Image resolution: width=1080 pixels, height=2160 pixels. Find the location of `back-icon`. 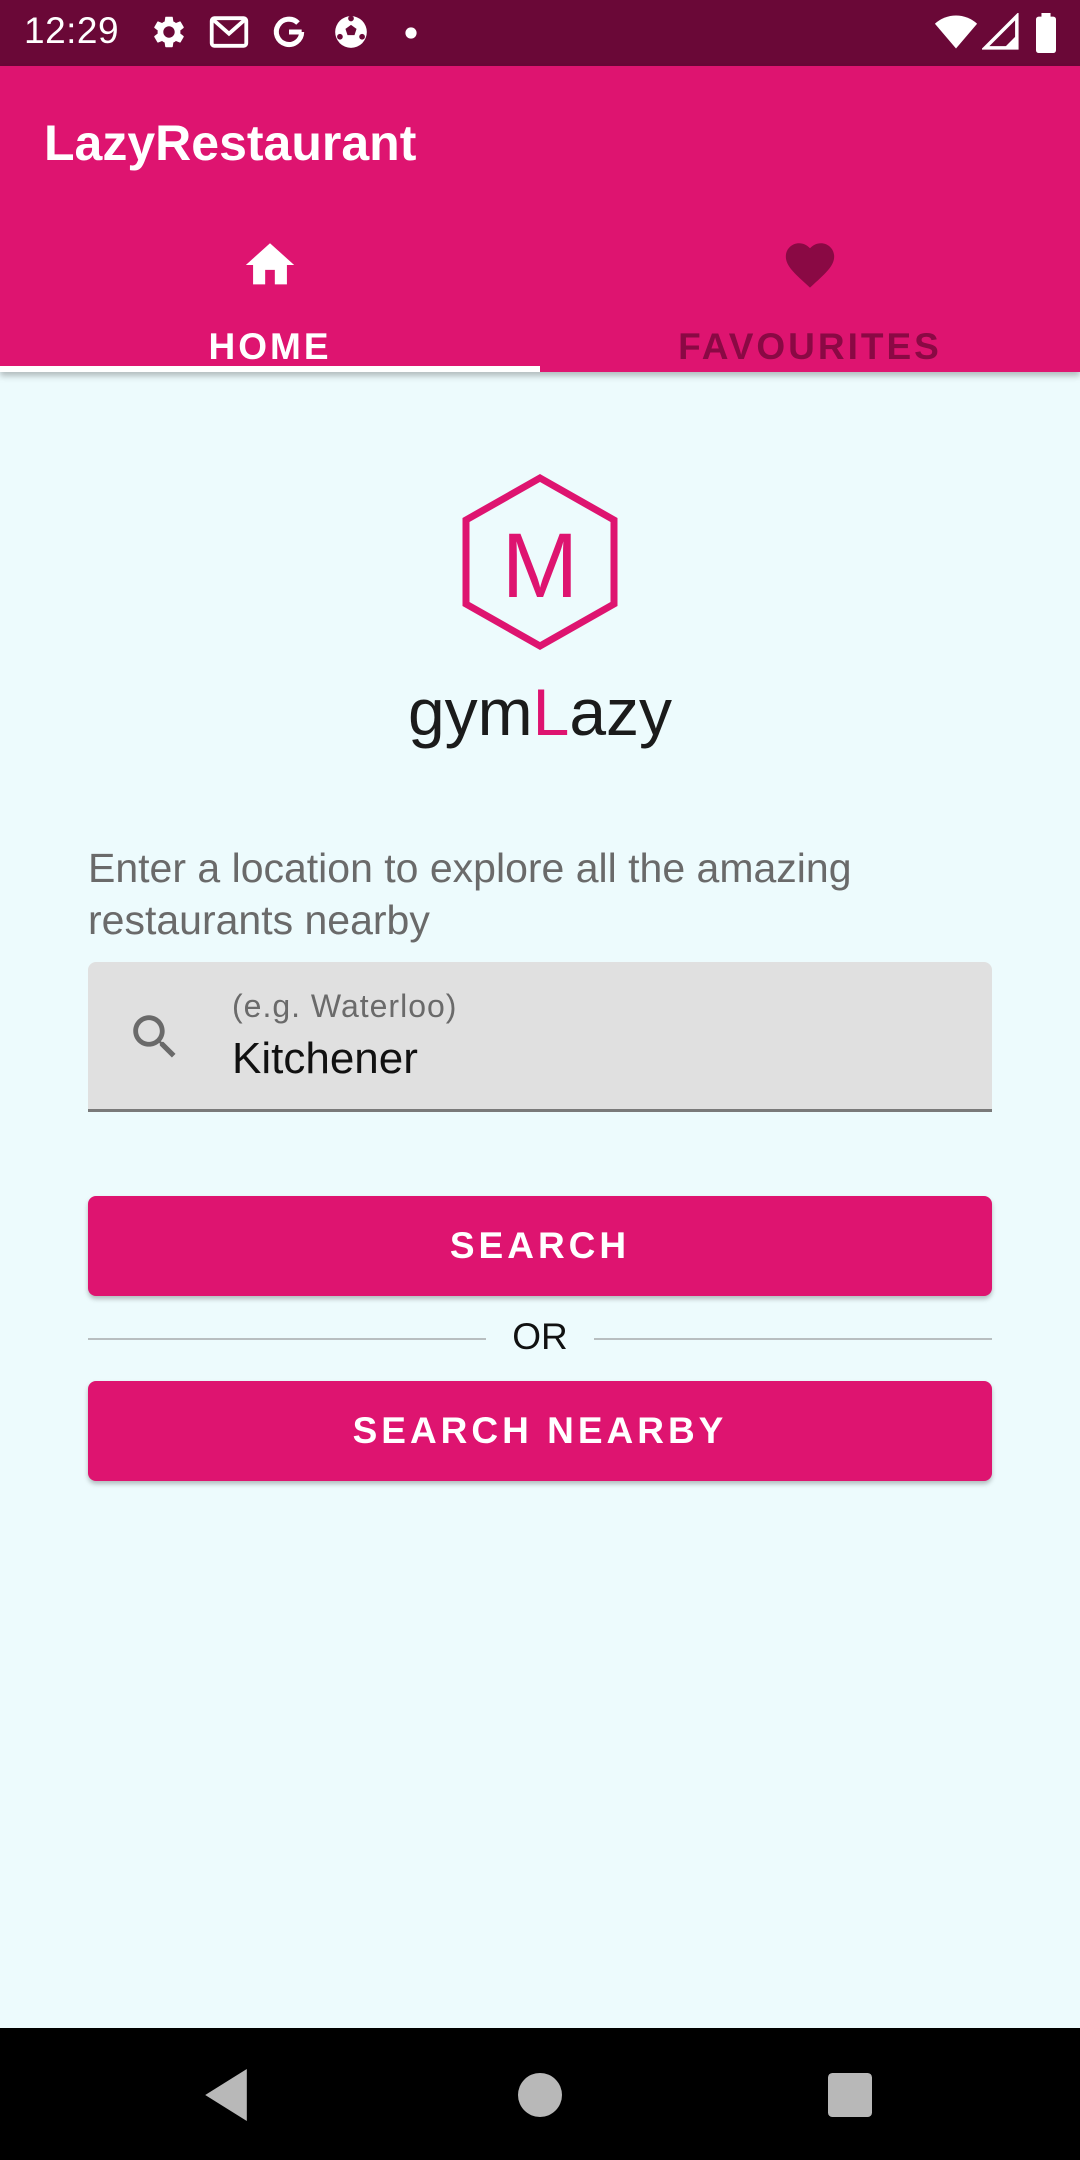

back-icon is located at coordinates (226, 2095).